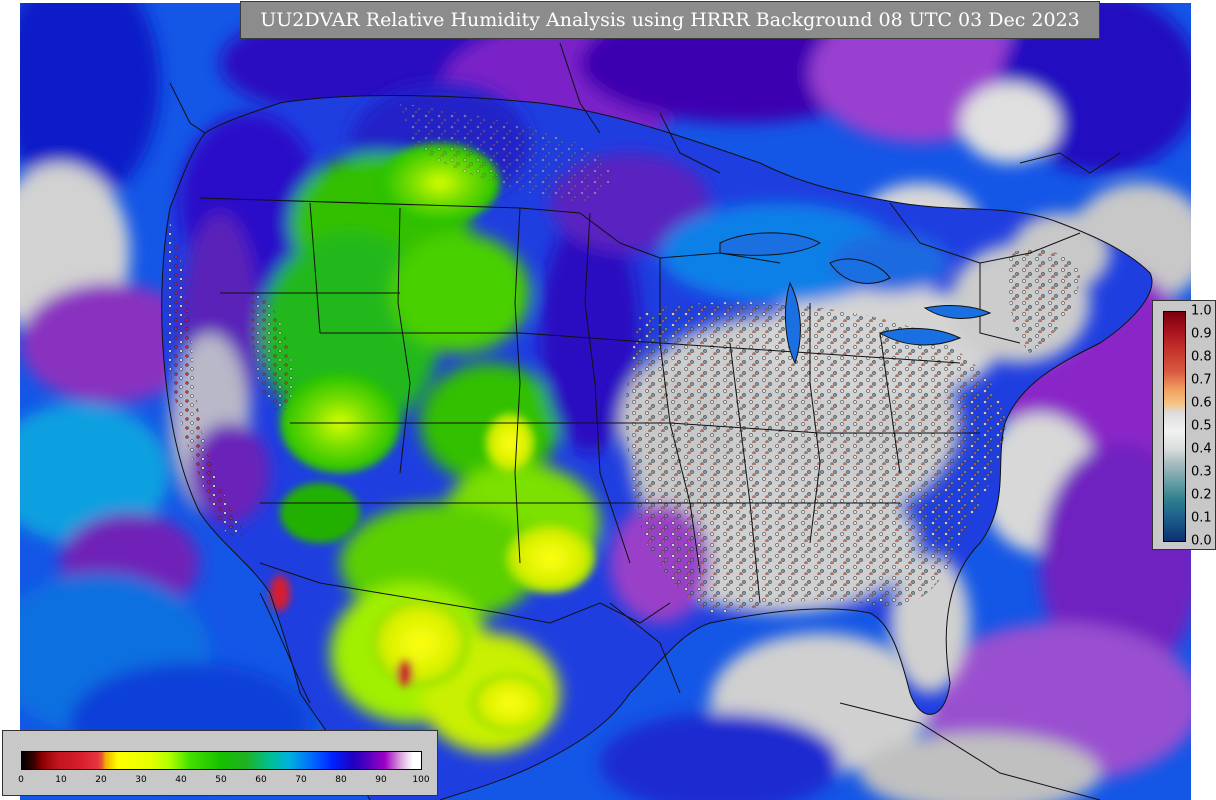 This screenshot has width=1216, height=800. Describe the element at coordinates (21, 780) in the screenshot. I see `rh-tick-label: 0` at that location.